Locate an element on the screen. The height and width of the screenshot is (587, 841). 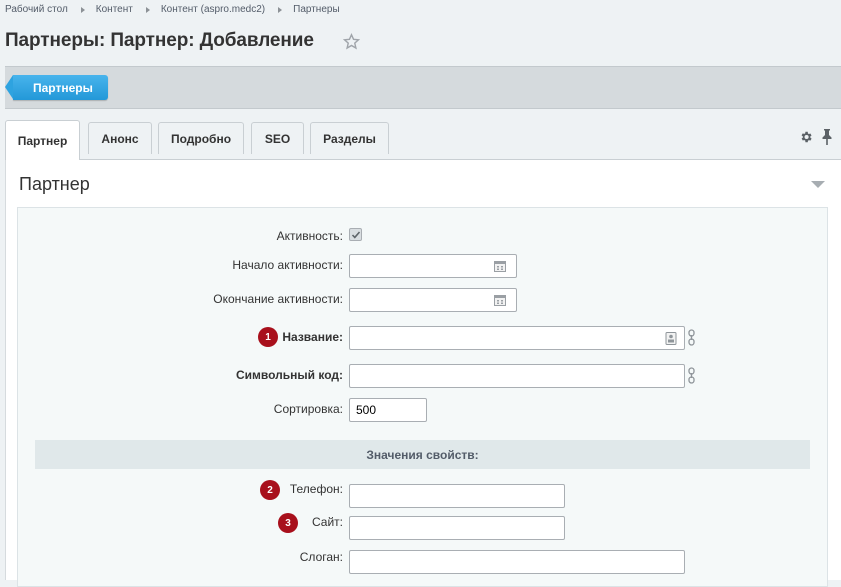
row-end-date: Окончание активности: is located at coordinates (423, 300).